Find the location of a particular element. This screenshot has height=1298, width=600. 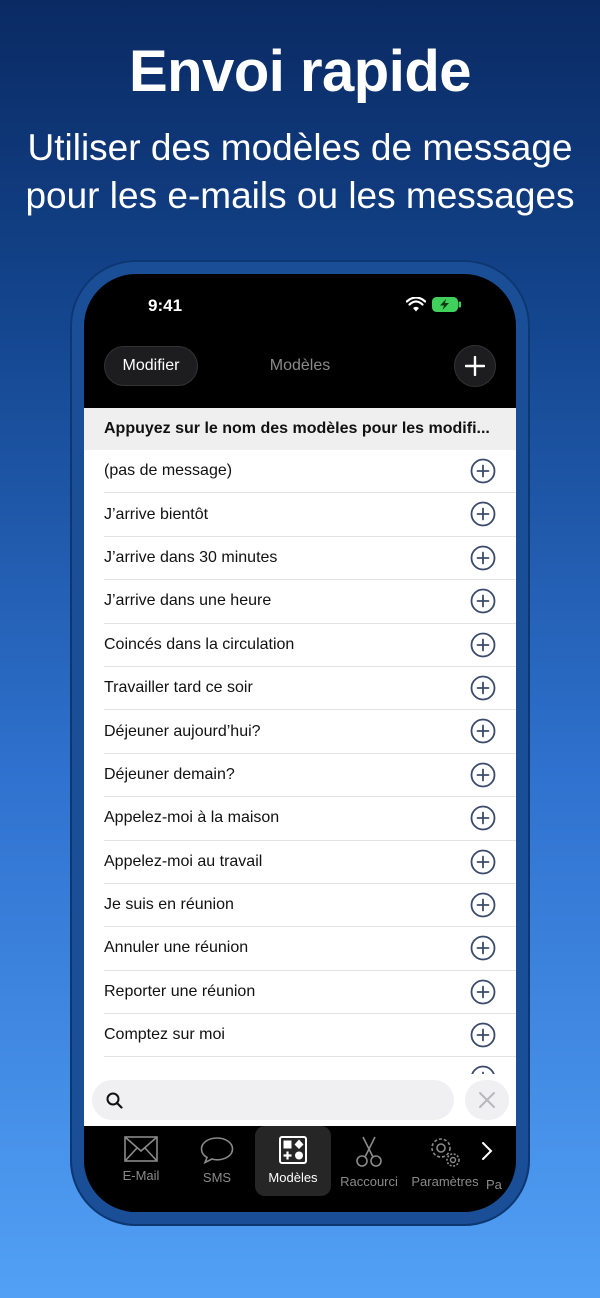

template-label: Reporter une réunion is located at coordinates (179, 992).